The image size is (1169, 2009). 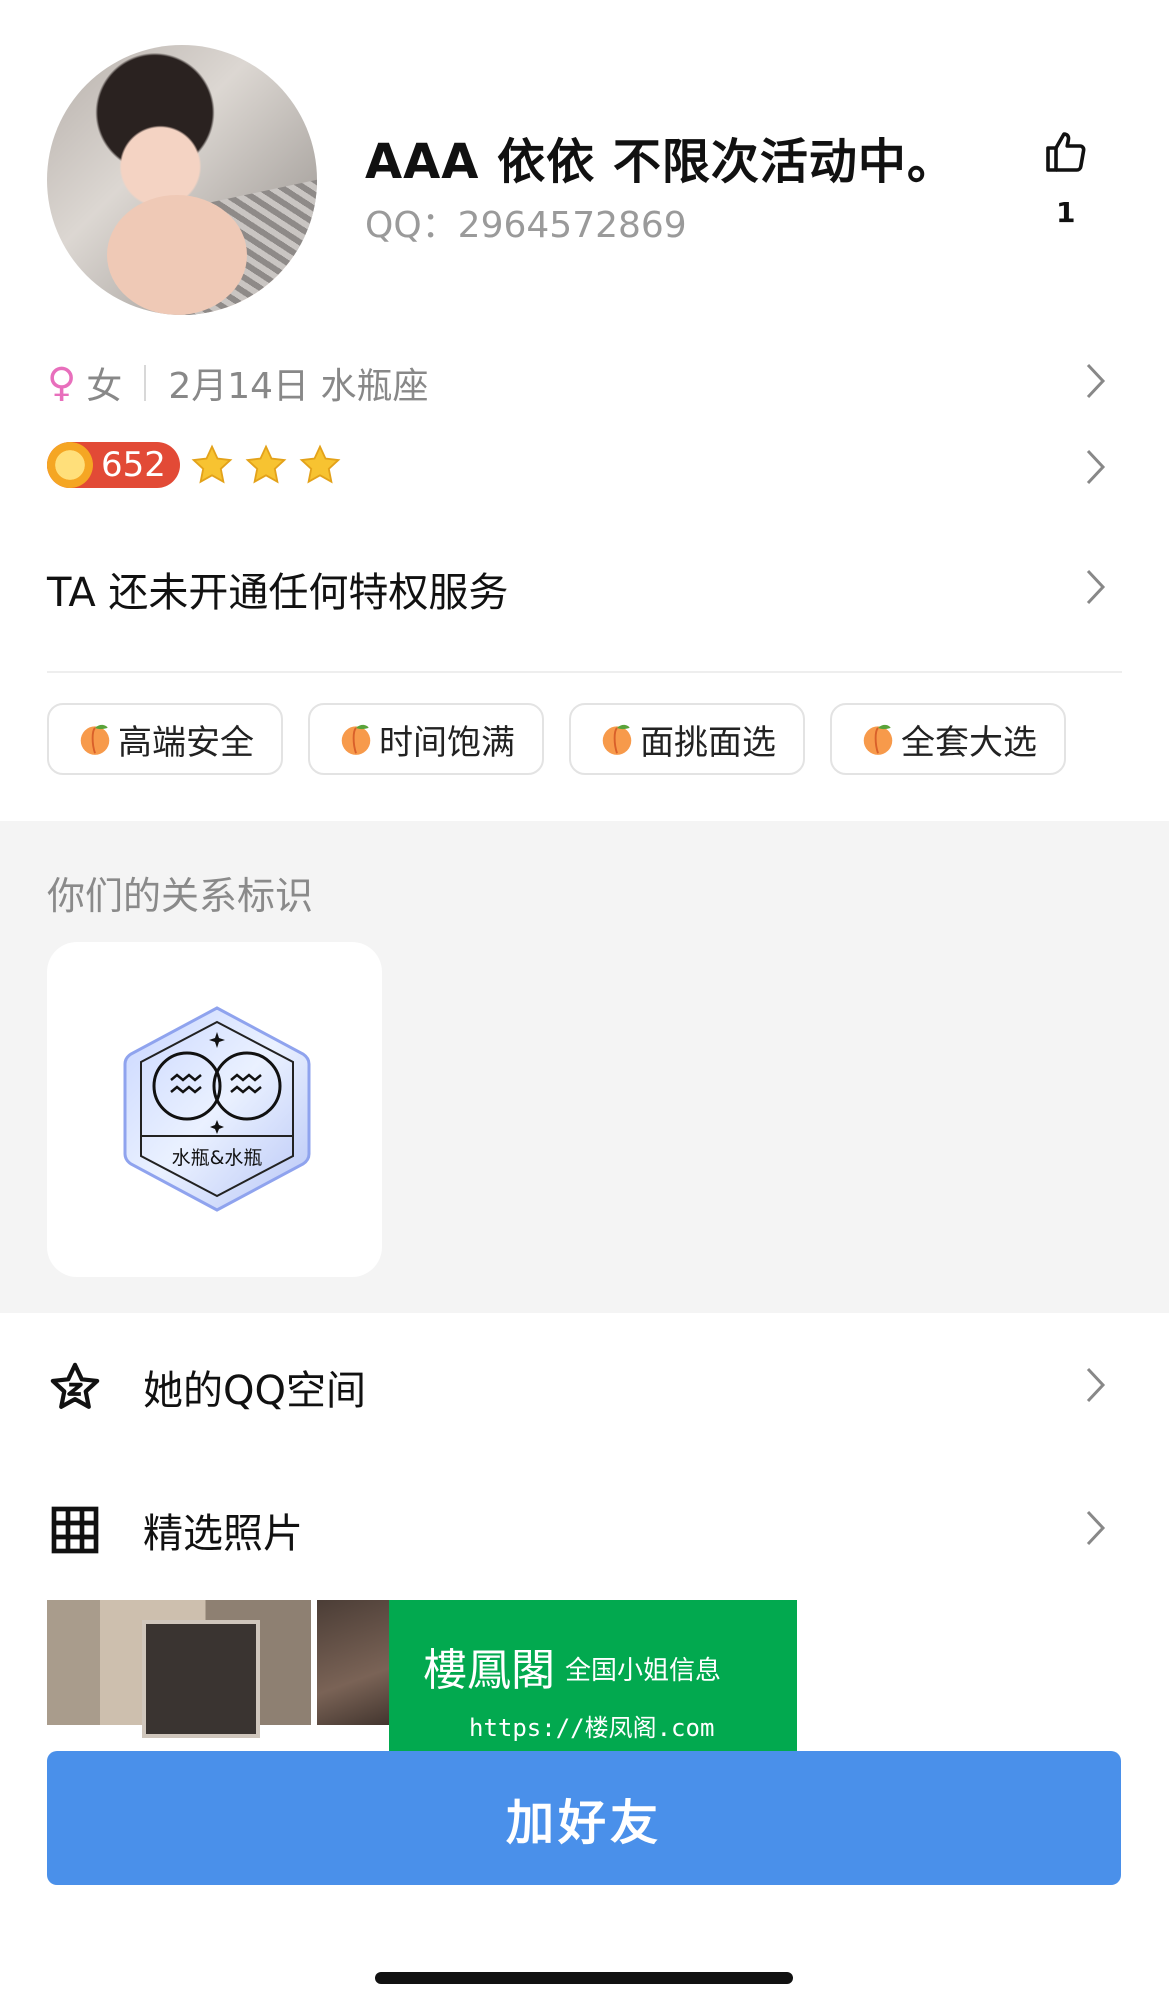 What do you see at coordinates (75, 1385) in the screenshot?
I see `qzone-star-icon` at bounding box center [75, 1385].